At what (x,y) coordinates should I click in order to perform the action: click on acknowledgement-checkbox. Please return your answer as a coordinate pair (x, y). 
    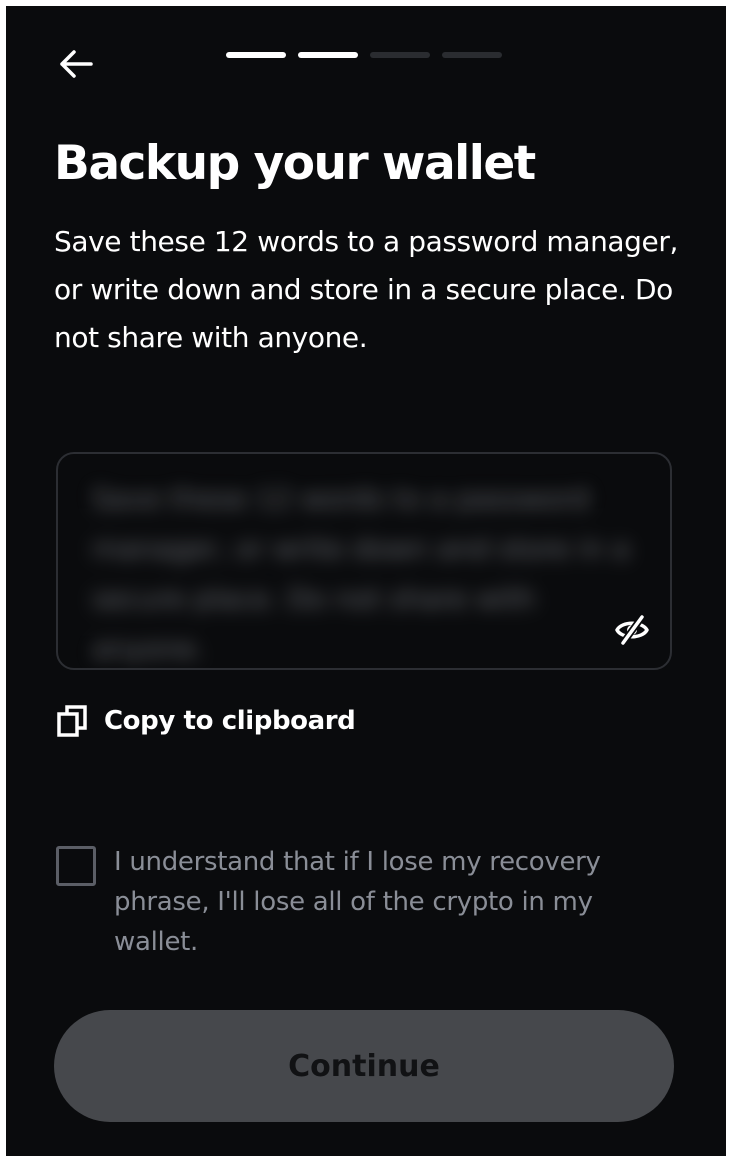
    Looking at the image, I should click on (76, 866).